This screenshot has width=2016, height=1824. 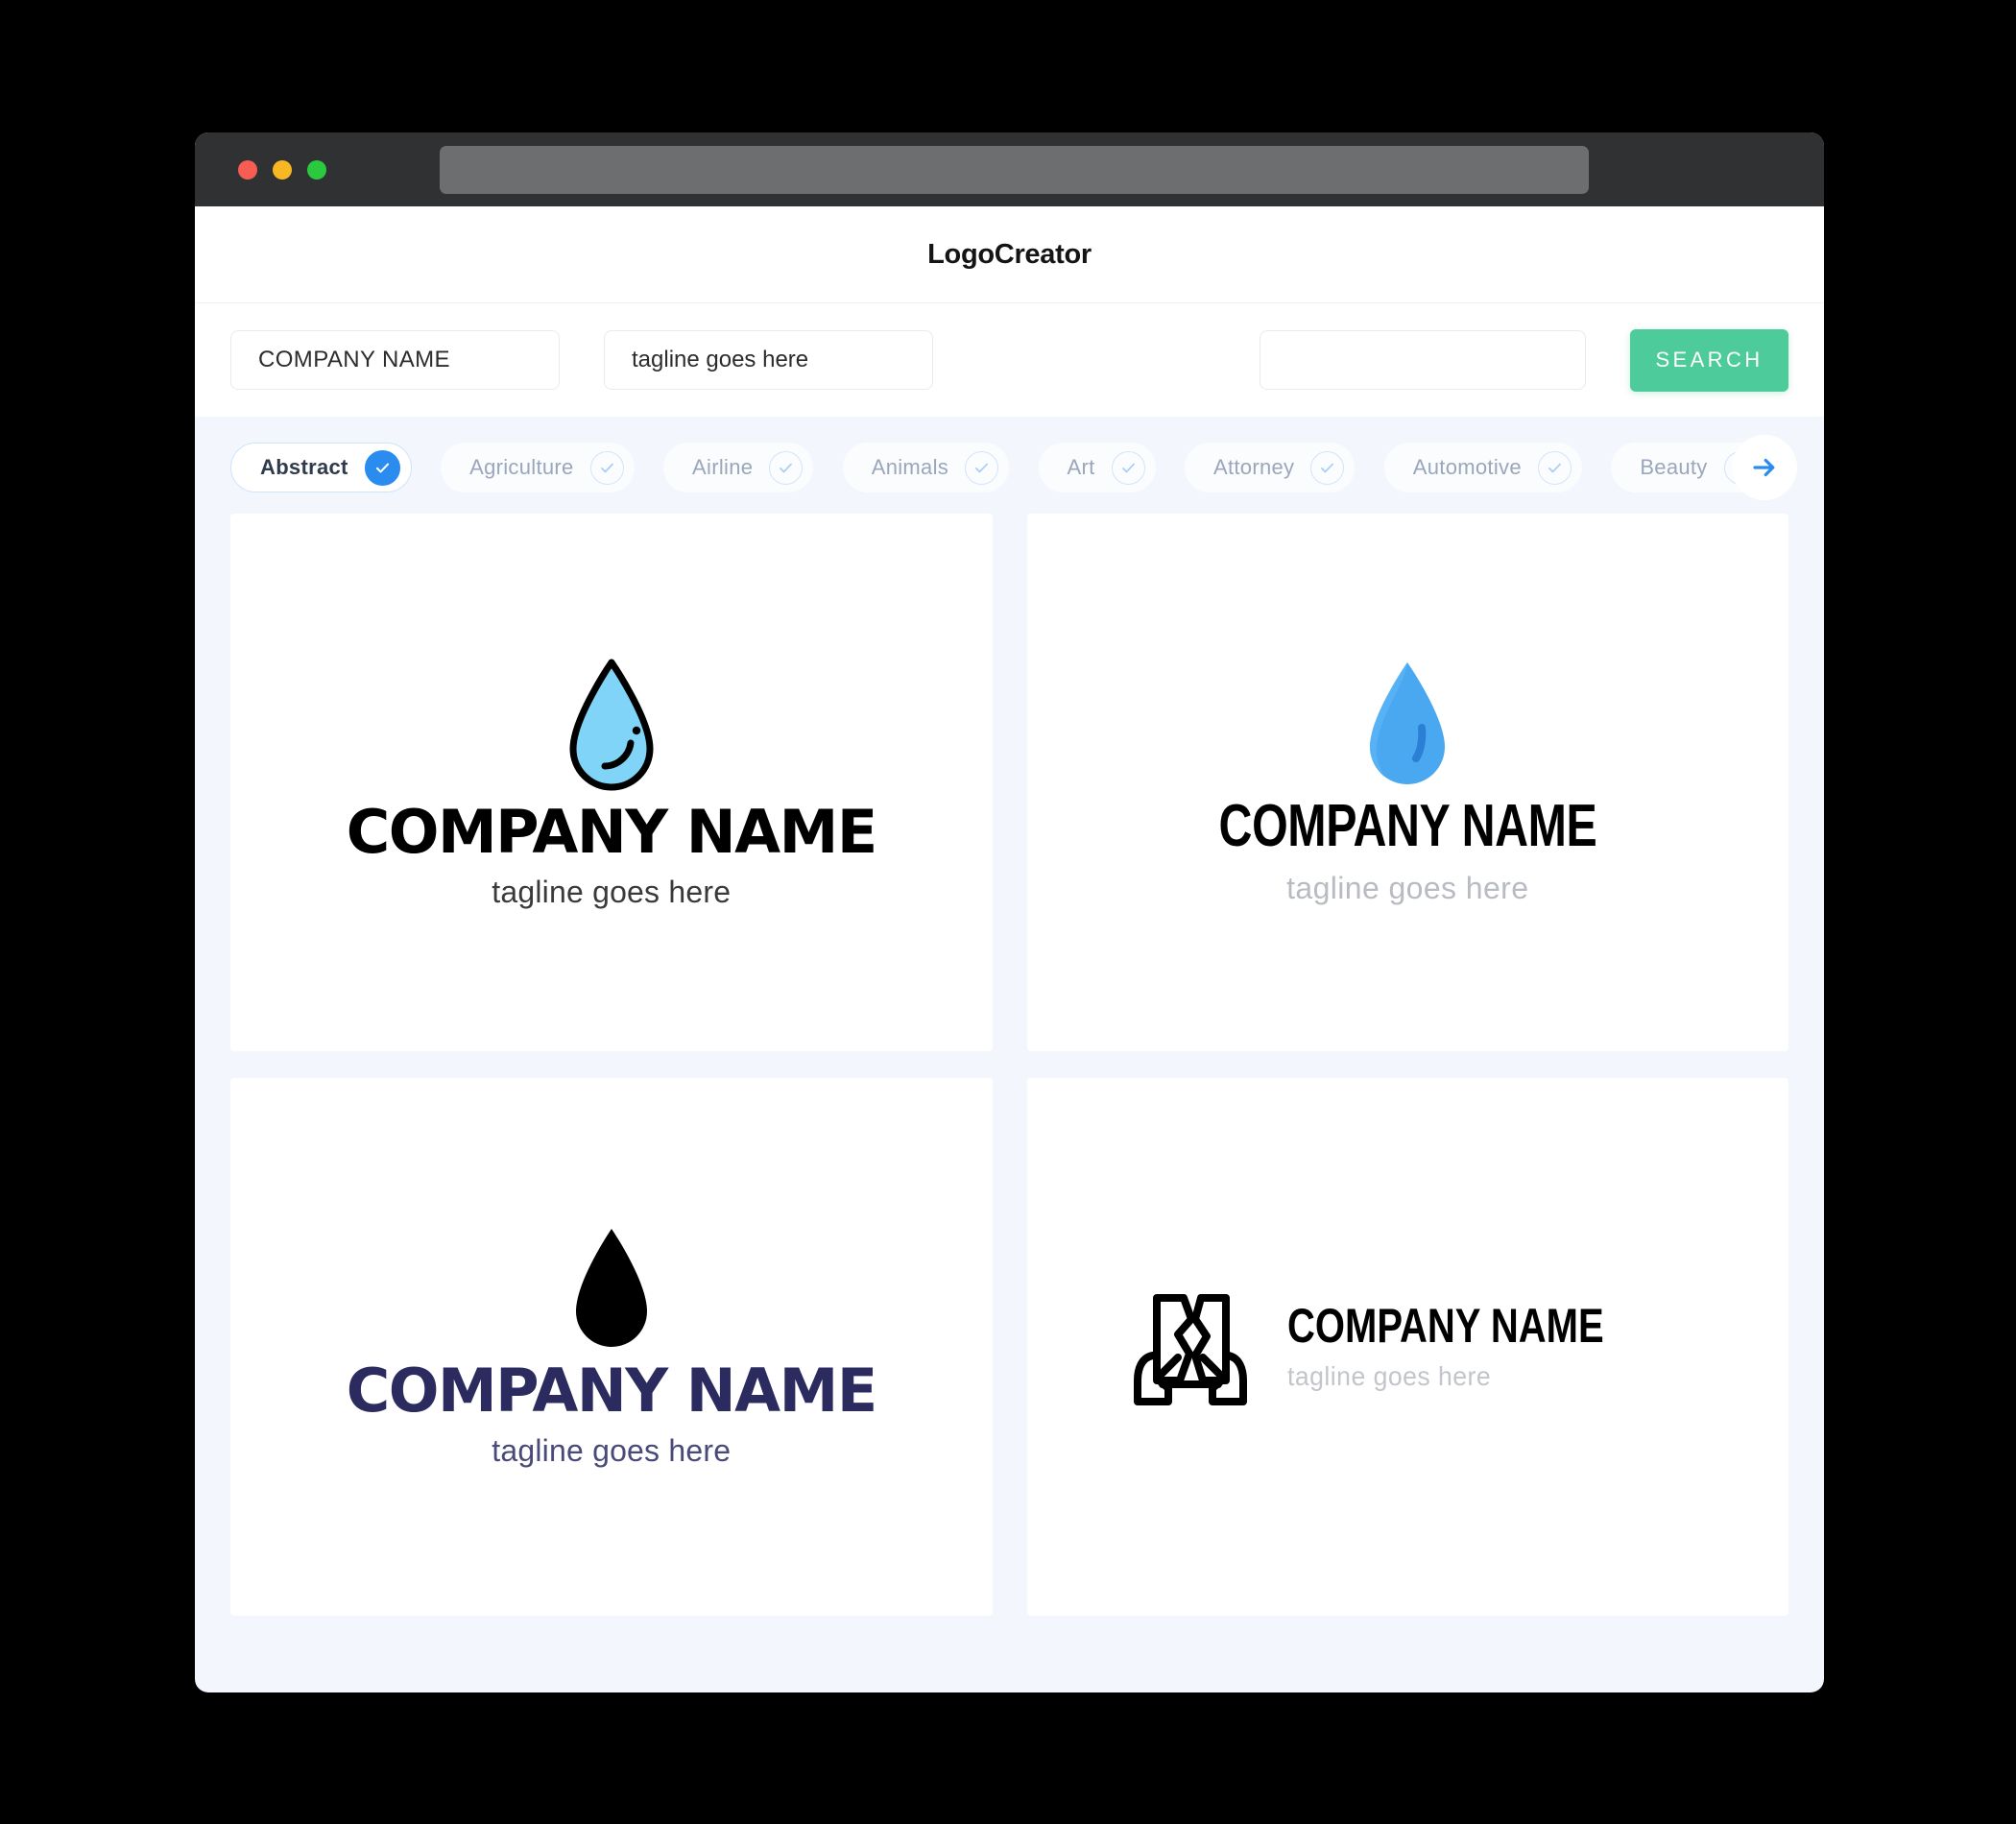 I want to click on category-chip-abstract: Abstract, so click(x=321, y=467).